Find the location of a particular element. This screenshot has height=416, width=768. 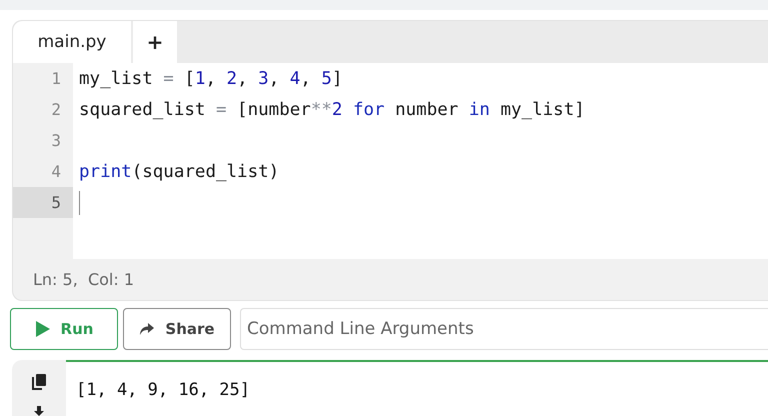

share-arrow-icon is located at coordinates (147, 329).